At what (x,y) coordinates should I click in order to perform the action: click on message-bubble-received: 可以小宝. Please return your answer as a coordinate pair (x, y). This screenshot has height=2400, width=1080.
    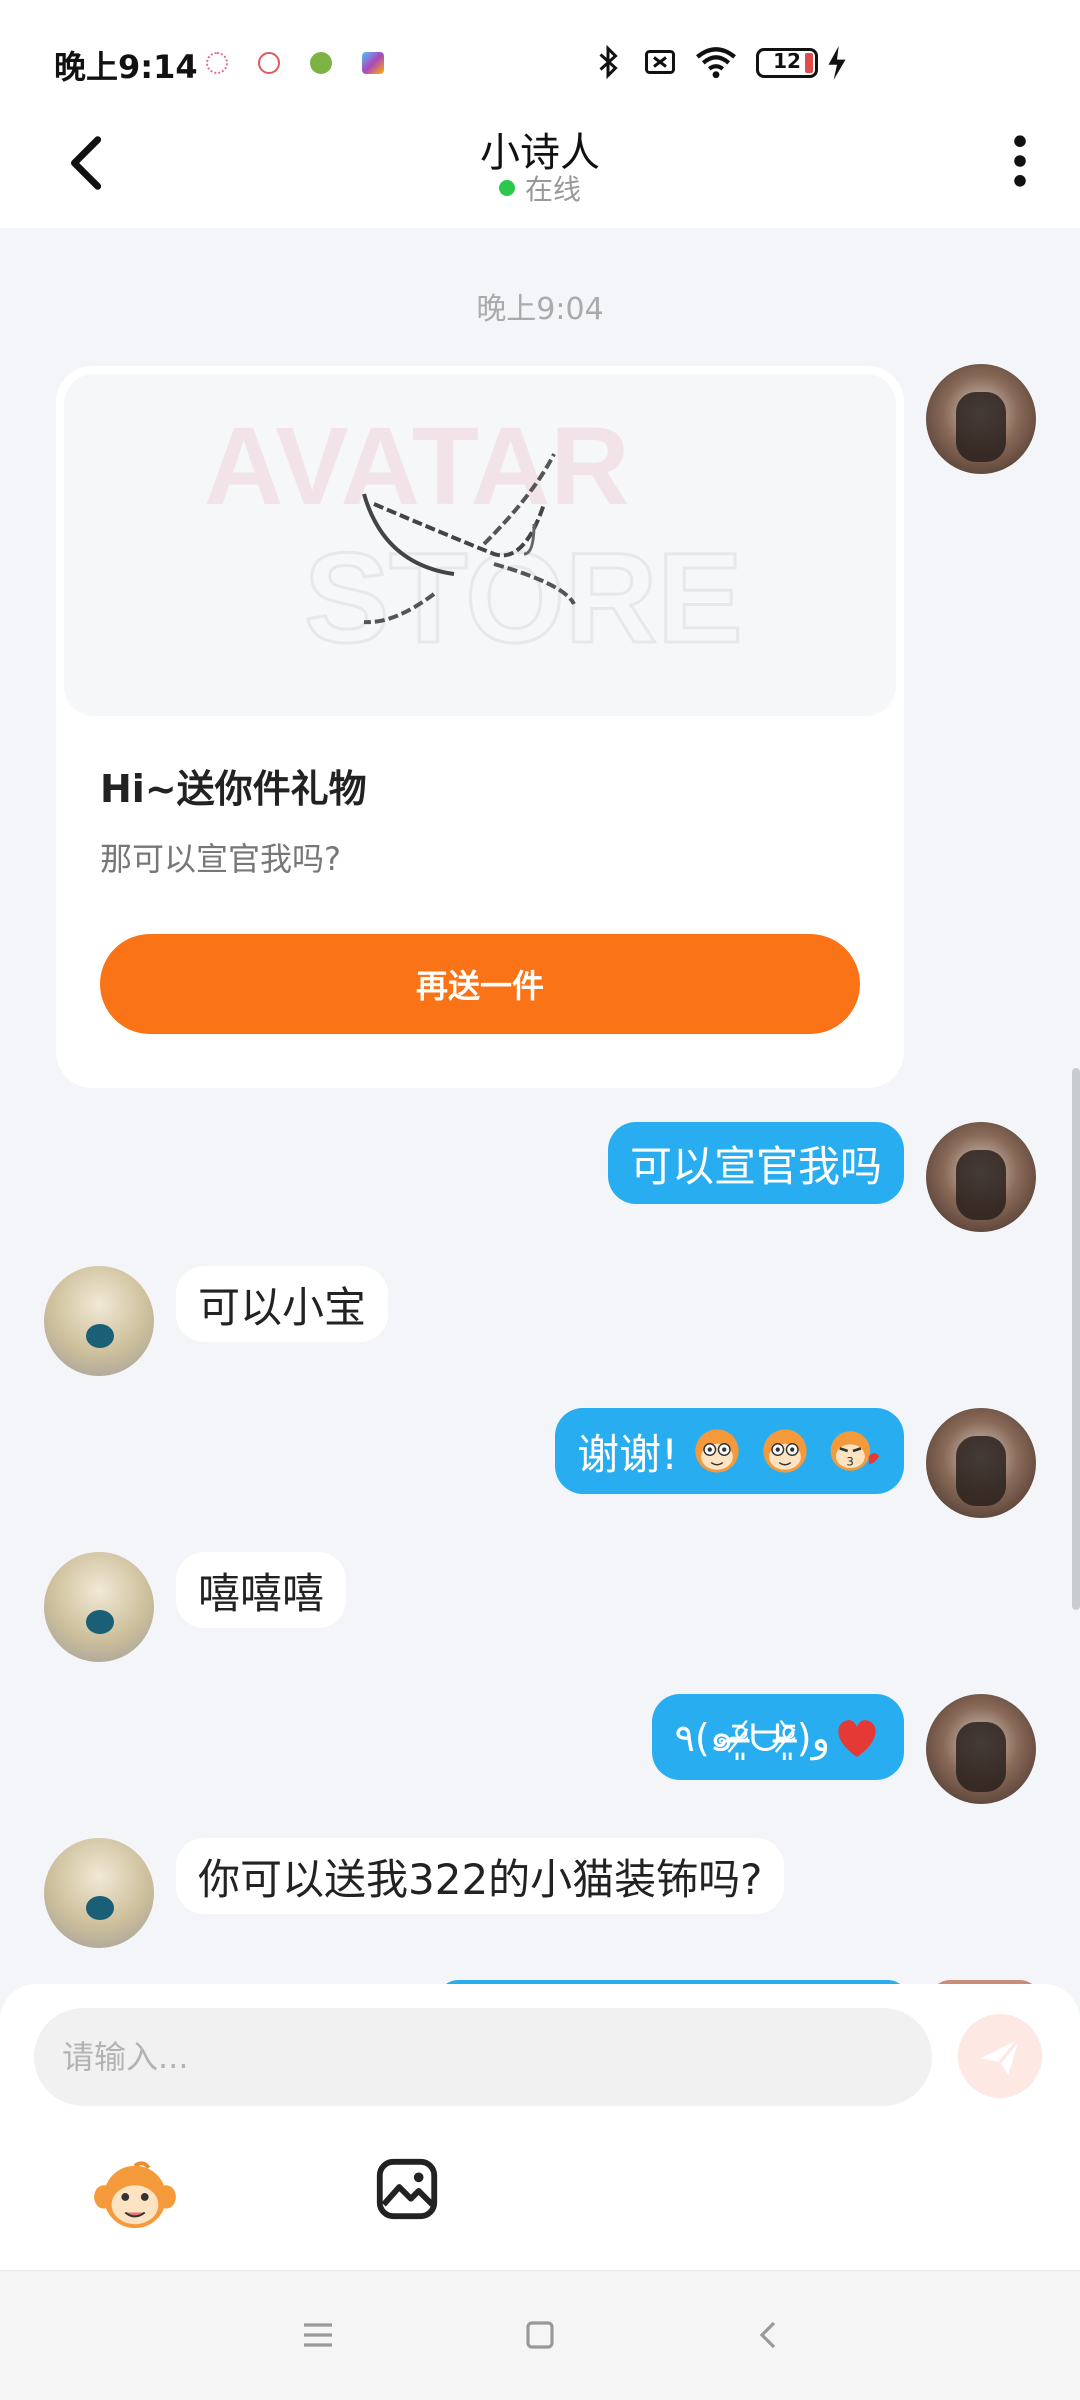
    Looking at the image, I should click on (282, 1304).